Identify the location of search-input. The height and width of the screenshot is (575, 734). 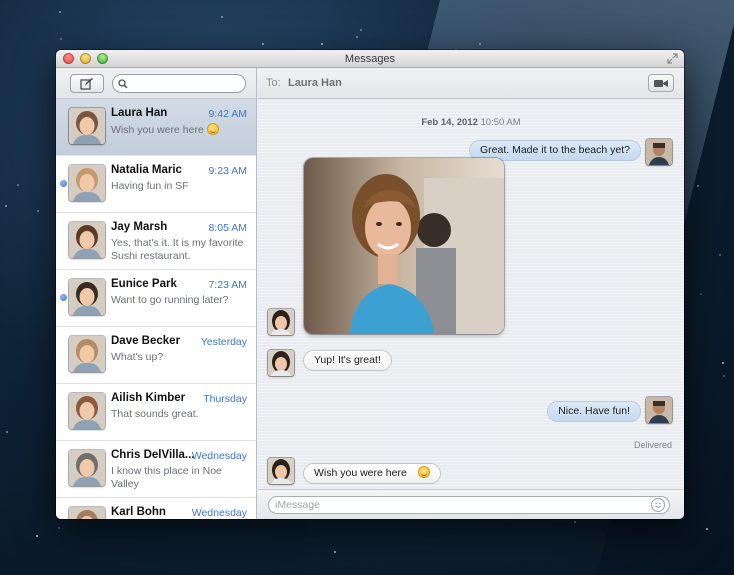
(187, 83).